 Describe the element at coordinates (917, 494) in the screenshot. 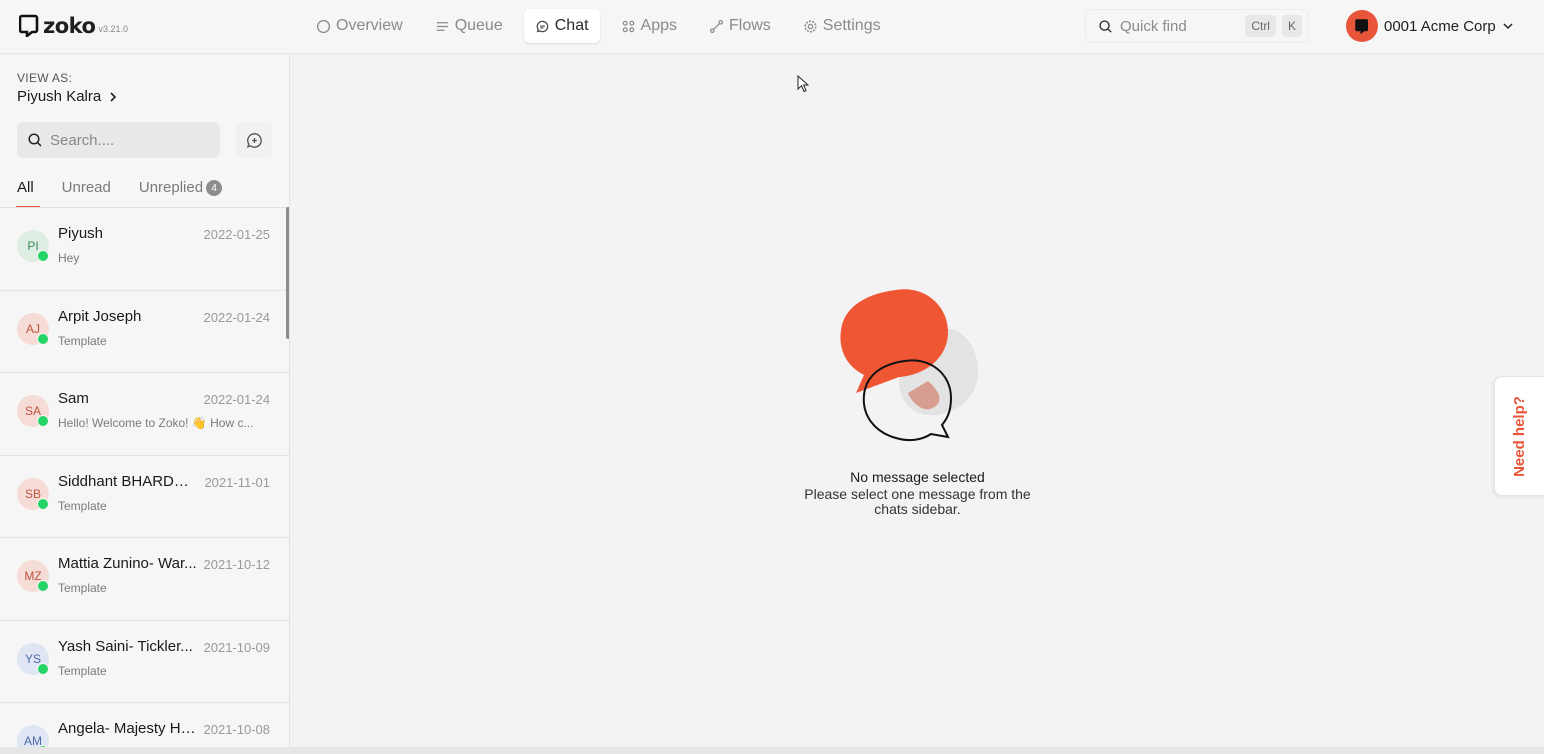

I see `empty-state-subtitle-line1: Please select one message from the` at that location.